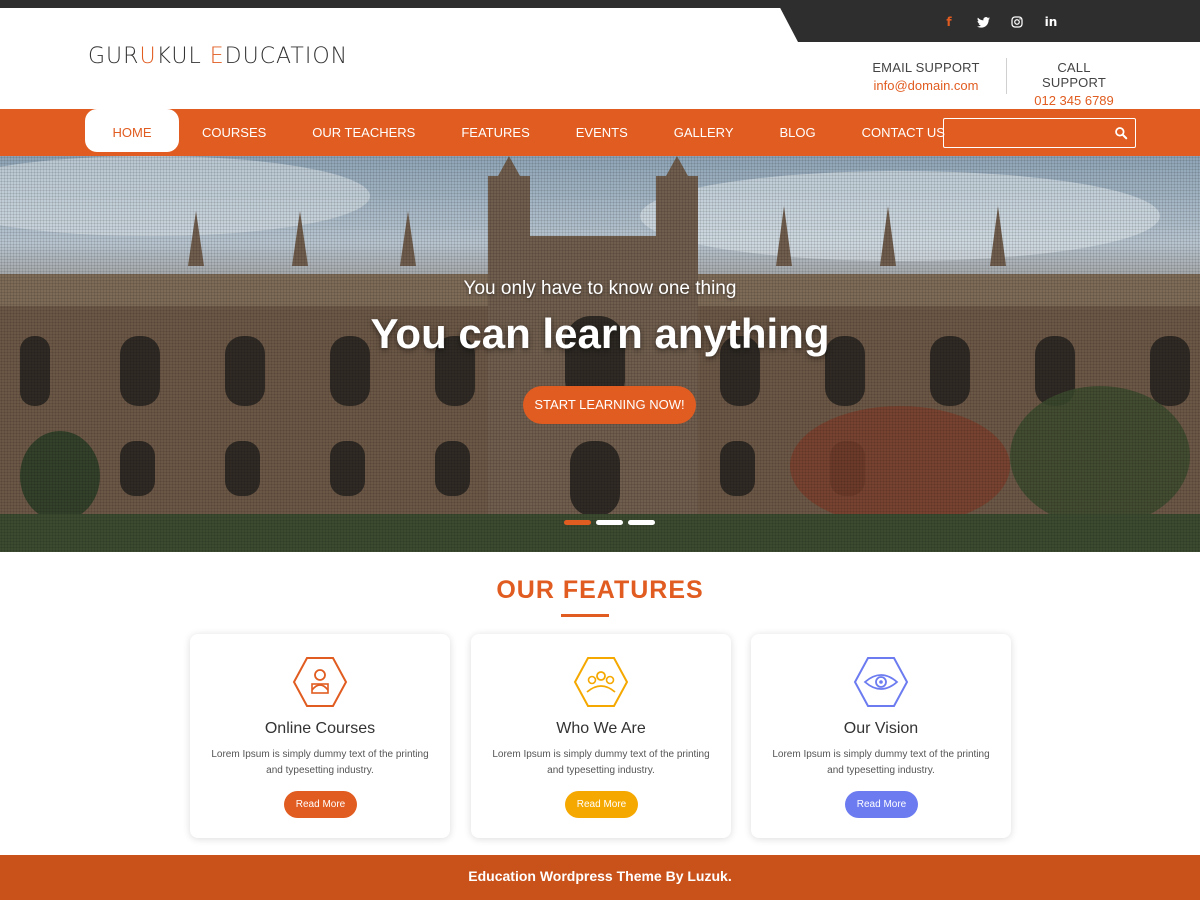  Describe the element at coordinates (983, 22) in the screenshot. I see `twitter-icon` at that location.